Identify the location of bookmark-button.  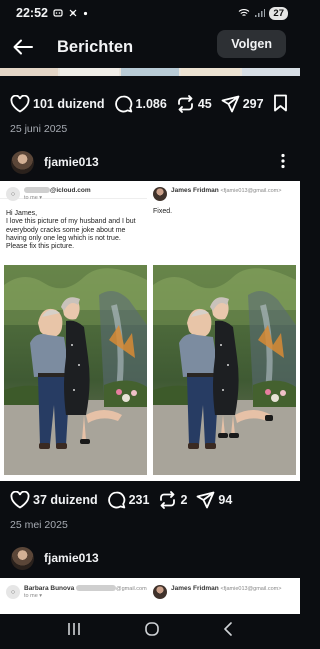
(280, 104).